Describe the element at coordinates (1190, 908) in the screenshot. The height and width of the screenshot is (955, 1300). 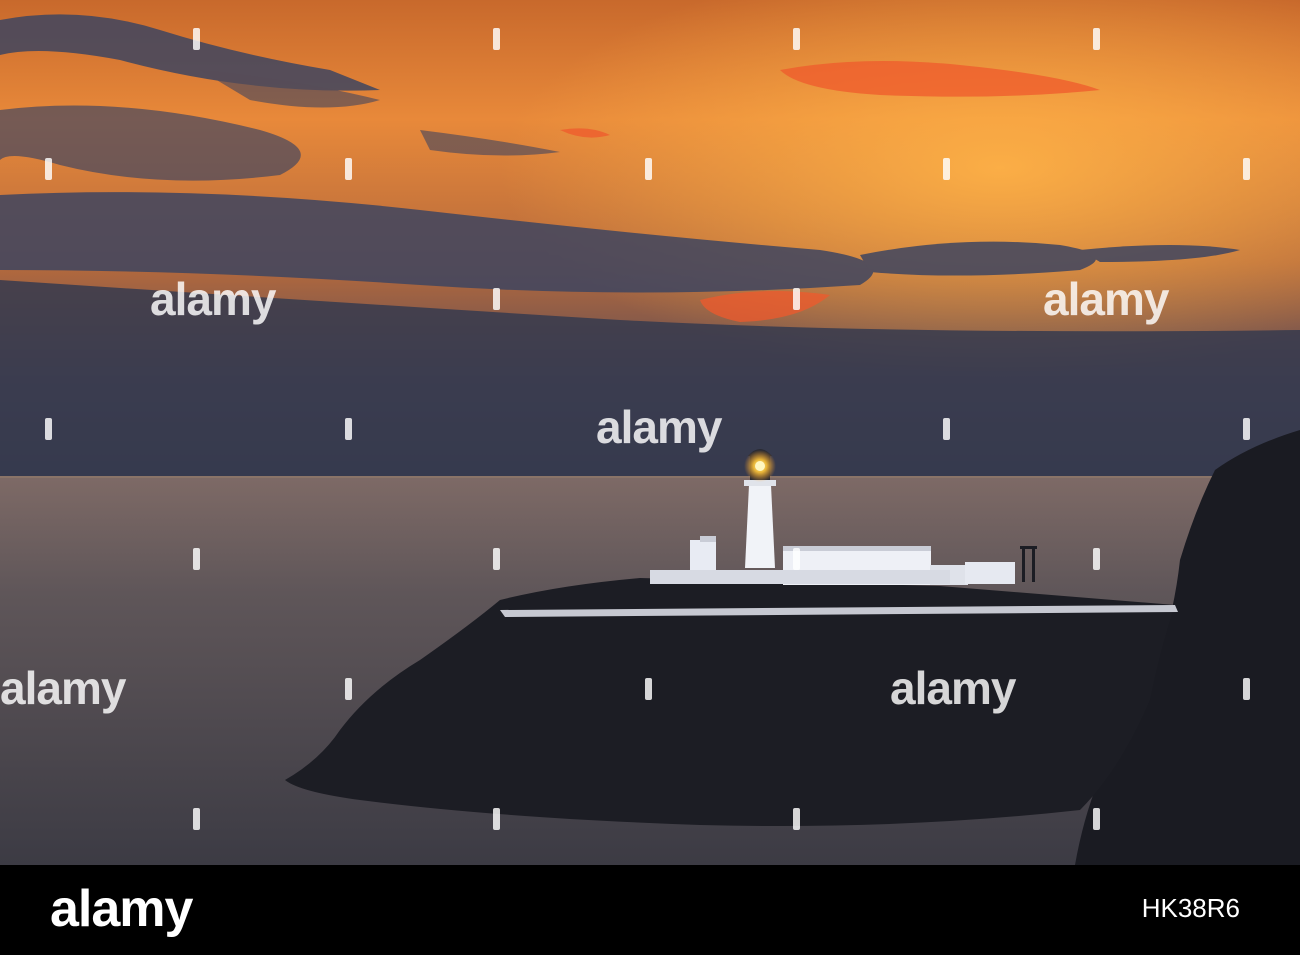
I see `image-id: HK38R6` at that location.